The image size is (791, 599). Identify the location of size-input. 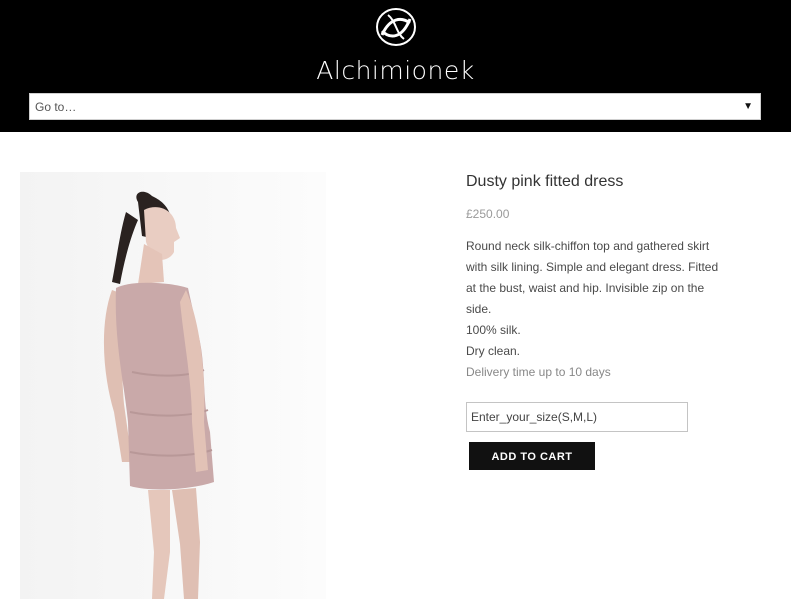
(577, 417).